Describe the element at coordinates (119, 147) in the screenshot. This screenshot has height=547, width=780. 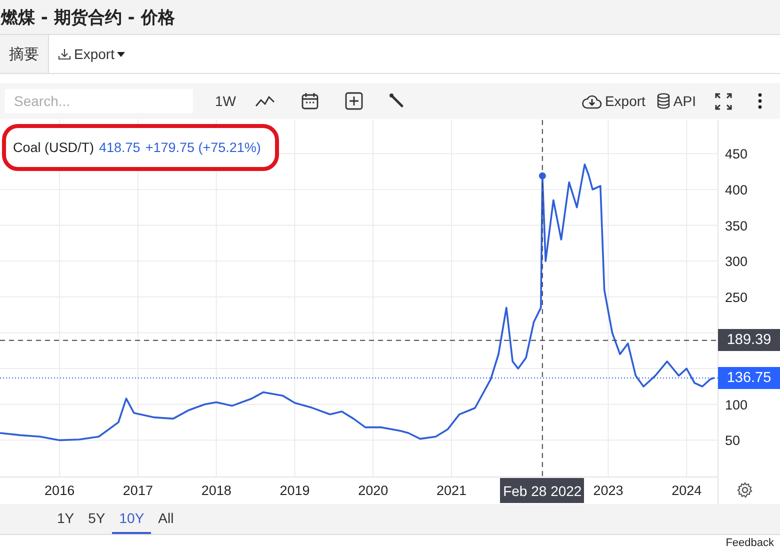
I see `legend-price: 418.75` at that location.